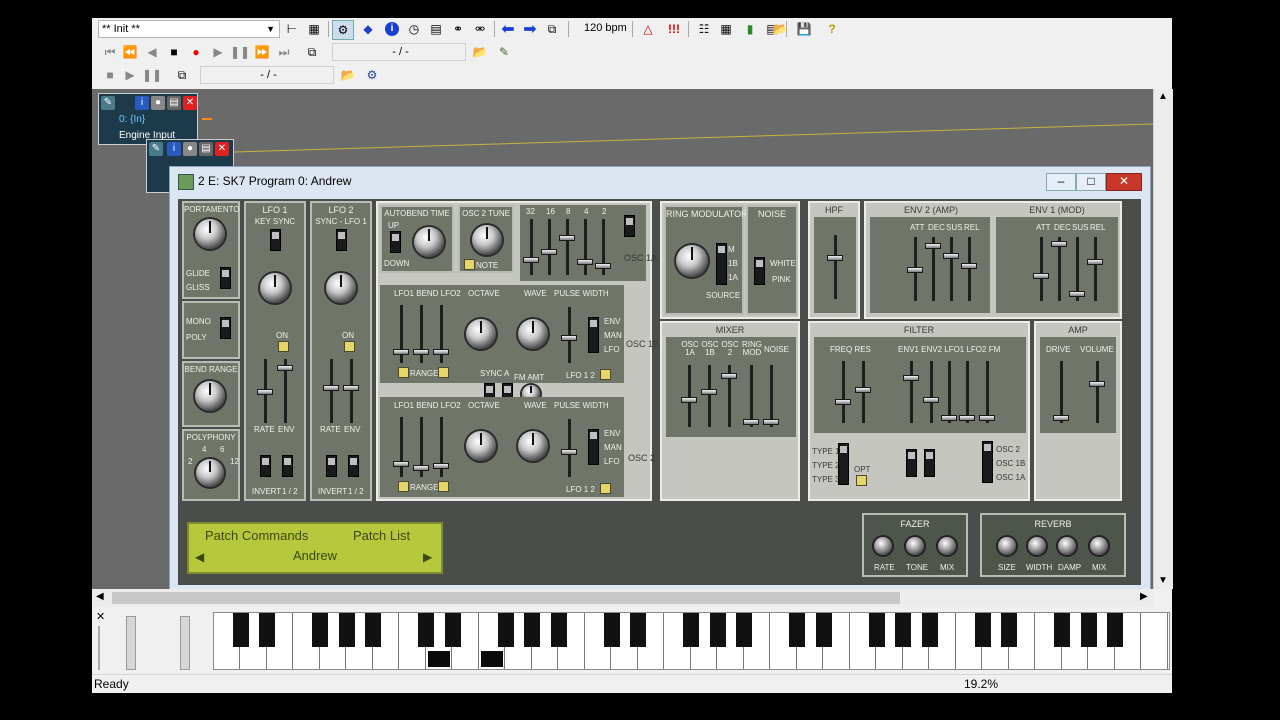 Image resolution: width=1280 pixels, height=720 pixels. What do you see at coordinates (401, 447) in the screenshot?
I see `osc2-lfo1-fader` at bounding box center [401, 447].